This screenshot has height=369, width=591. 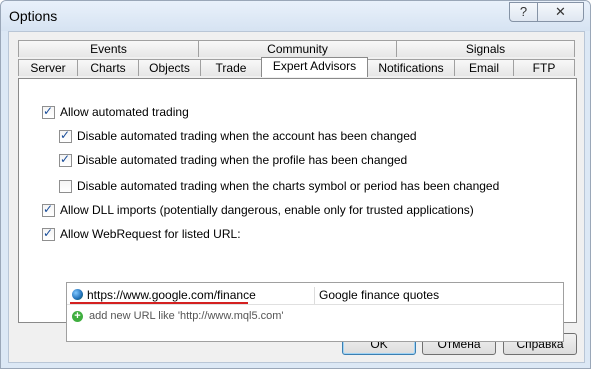 I want to click on plus-icon: +, so click(x=77, y=316).